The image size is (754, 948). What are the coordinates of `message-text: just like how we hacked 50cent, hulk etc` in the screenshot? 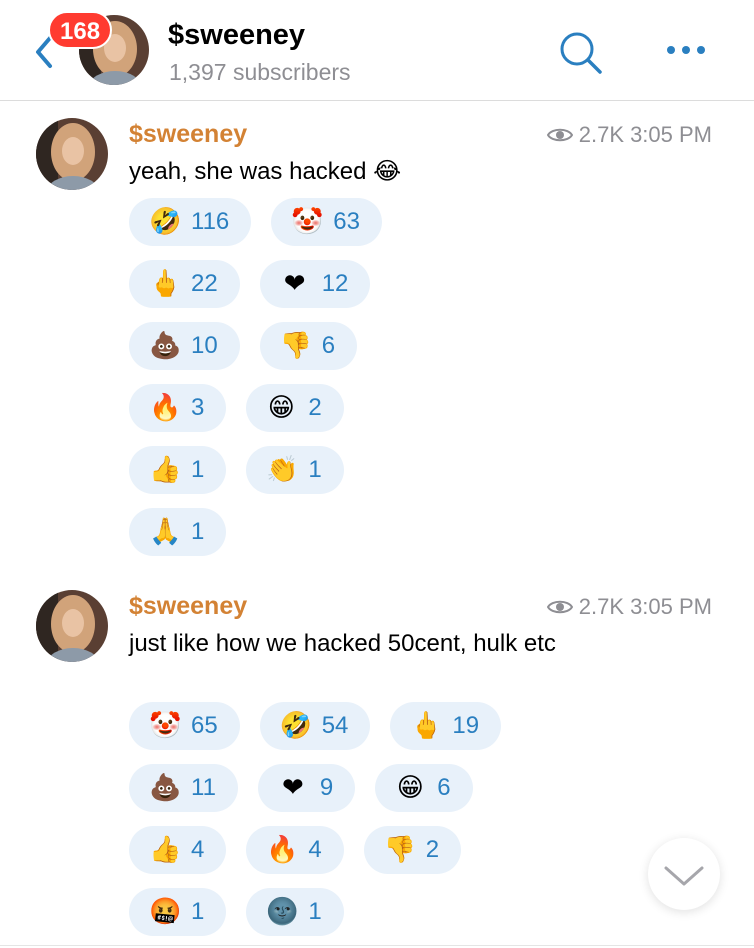 It's located at (342, 643).